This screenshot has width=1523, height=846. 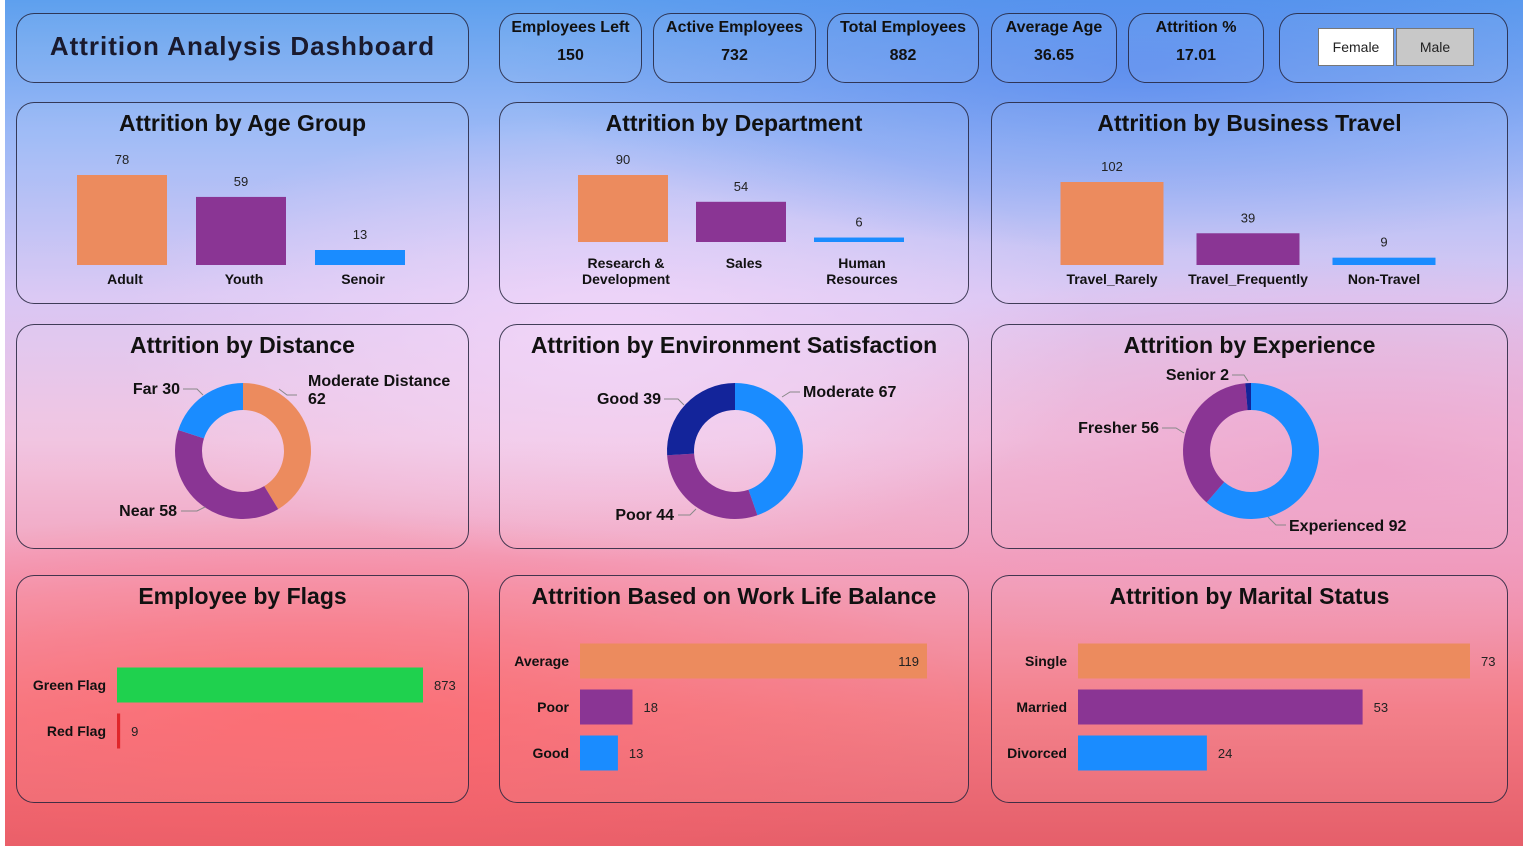 I want to click on data-label: 102, so click(x=1112, y=166).